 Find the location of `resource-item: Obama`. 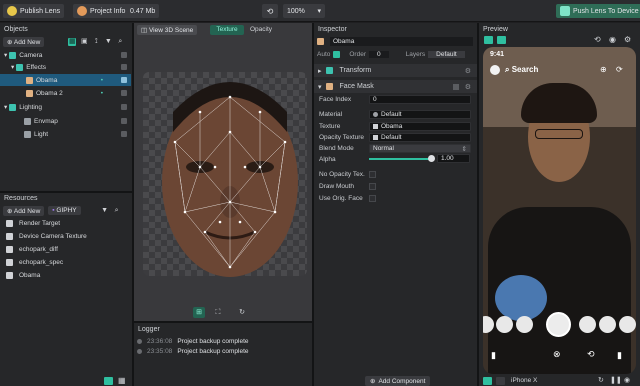

resource-item: Obama is located at coordinates (23, 275).